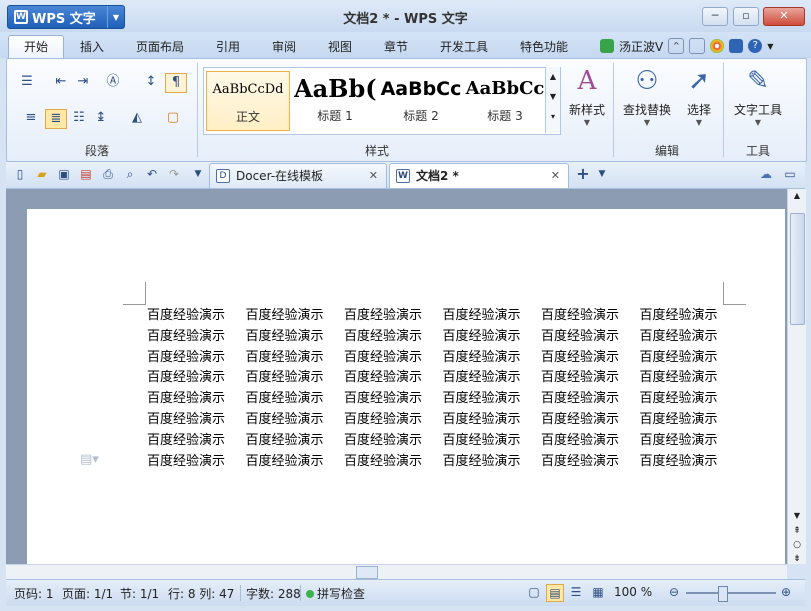  Describe the element at coordinates (758, 96) in the screenshot. I see `text-tools-button: ✎ 文字工具 ▼` at that location.